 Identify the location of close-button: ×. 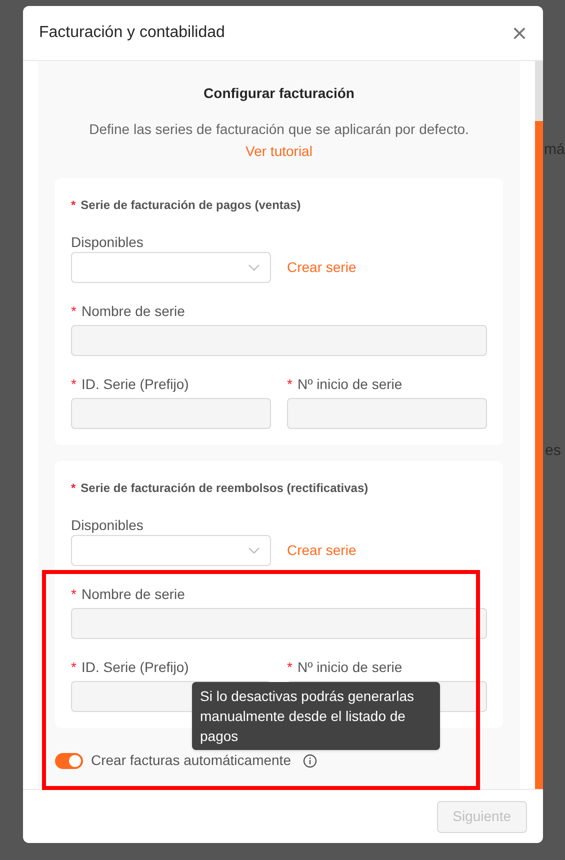
(519, 33).